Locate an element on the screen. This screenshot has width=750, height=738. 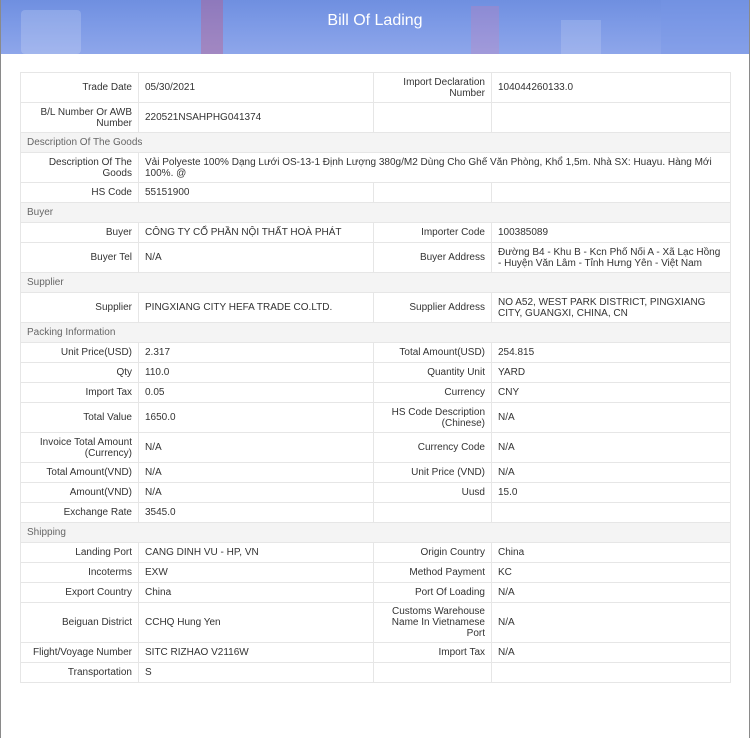
table-row: Export Country China Port Of Loading N/A is located at coordinates (375, 592).